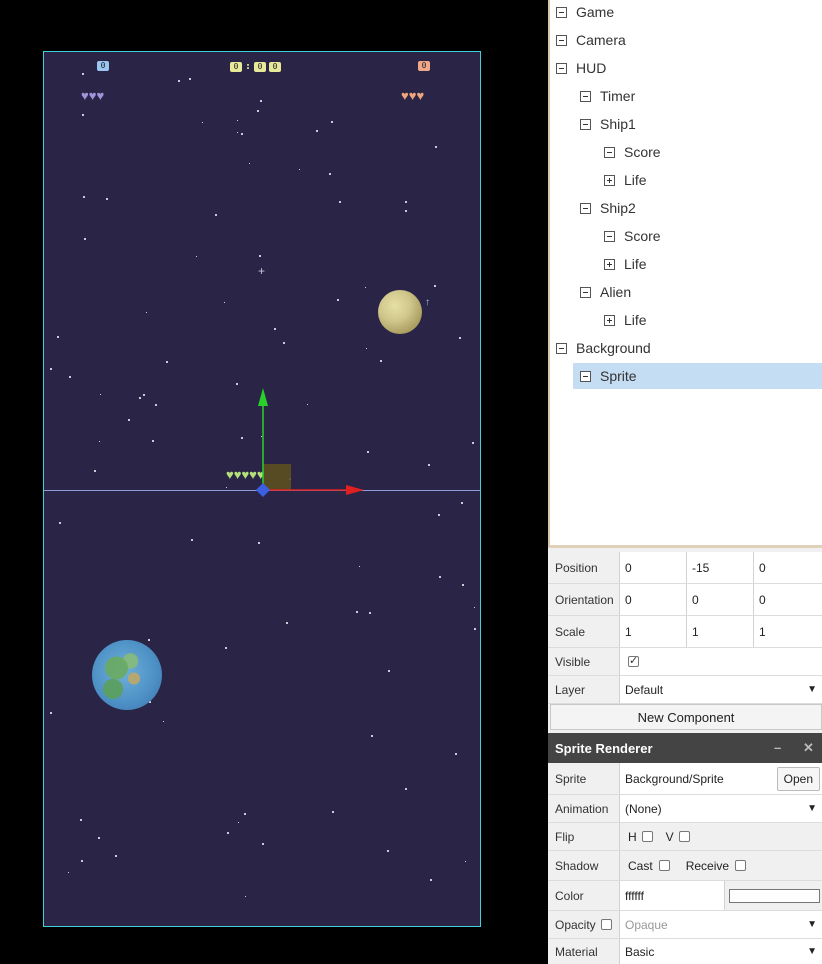  What do you see at coordinates (685, 748) in the screenshot?
I see `sprite-renderer-header: Sprite Renderer – ✕` at bounding box center [685, 748].